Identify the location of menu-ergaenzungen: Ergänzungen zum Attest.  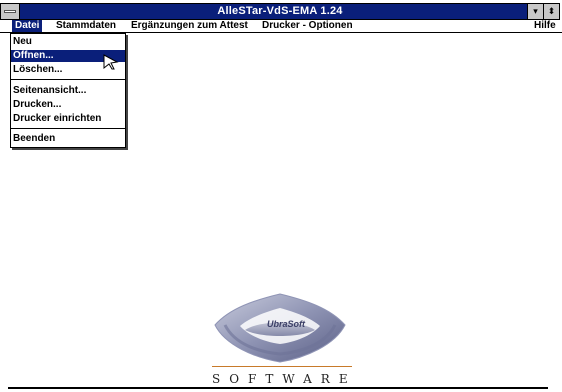
(189, 26).